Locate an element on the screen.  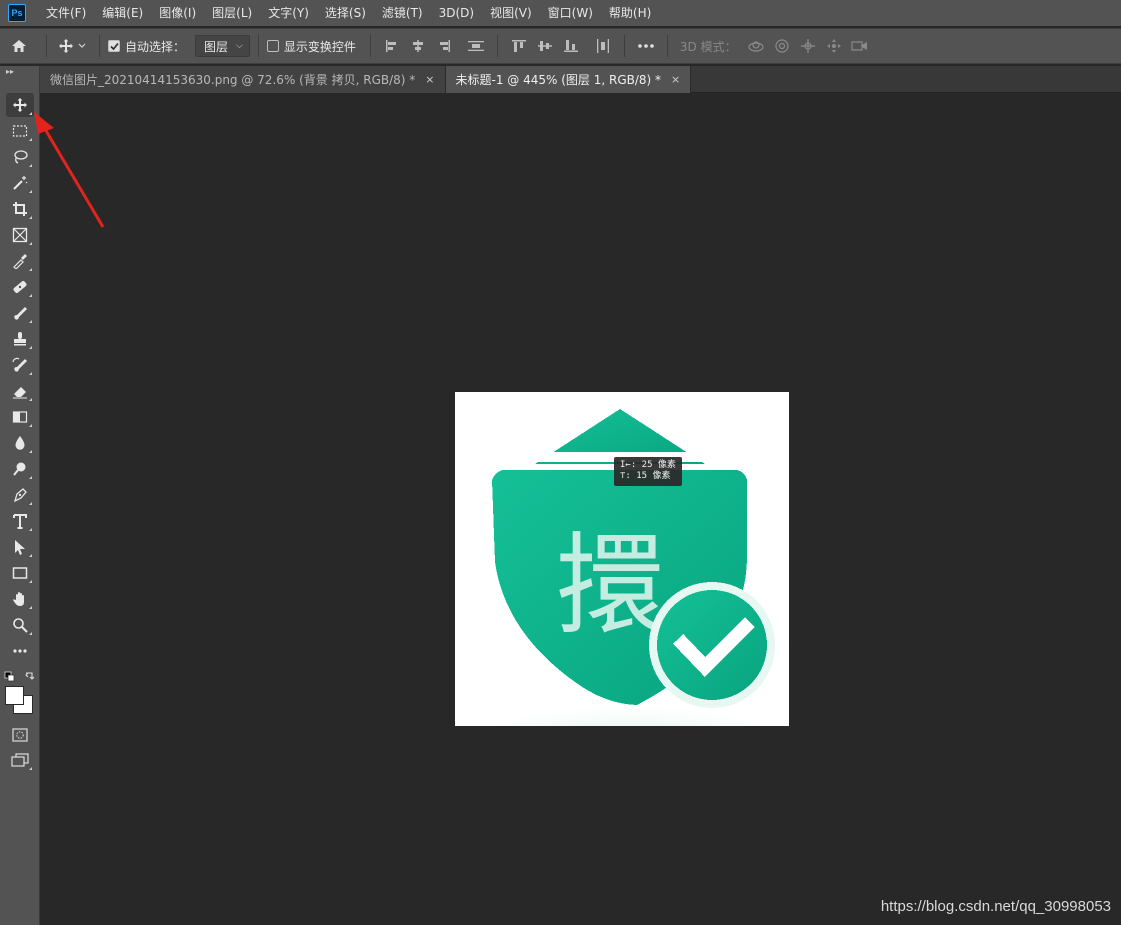
show-transform-label: 显示变换控件 is located at coordinates (319, 46).